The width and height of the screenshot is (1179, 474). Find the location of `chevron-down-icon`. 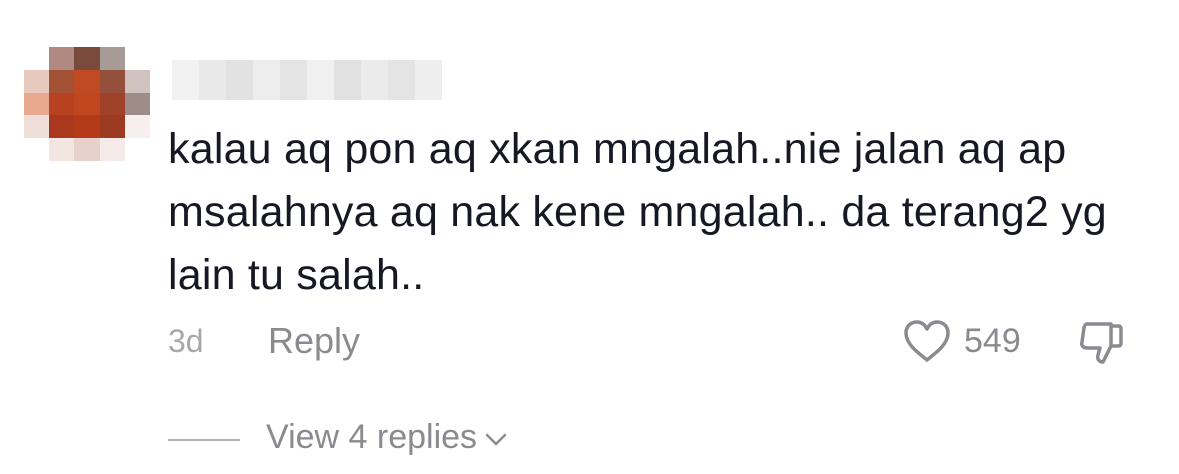

chevron-down-icon is located at coordinates (496, 439).